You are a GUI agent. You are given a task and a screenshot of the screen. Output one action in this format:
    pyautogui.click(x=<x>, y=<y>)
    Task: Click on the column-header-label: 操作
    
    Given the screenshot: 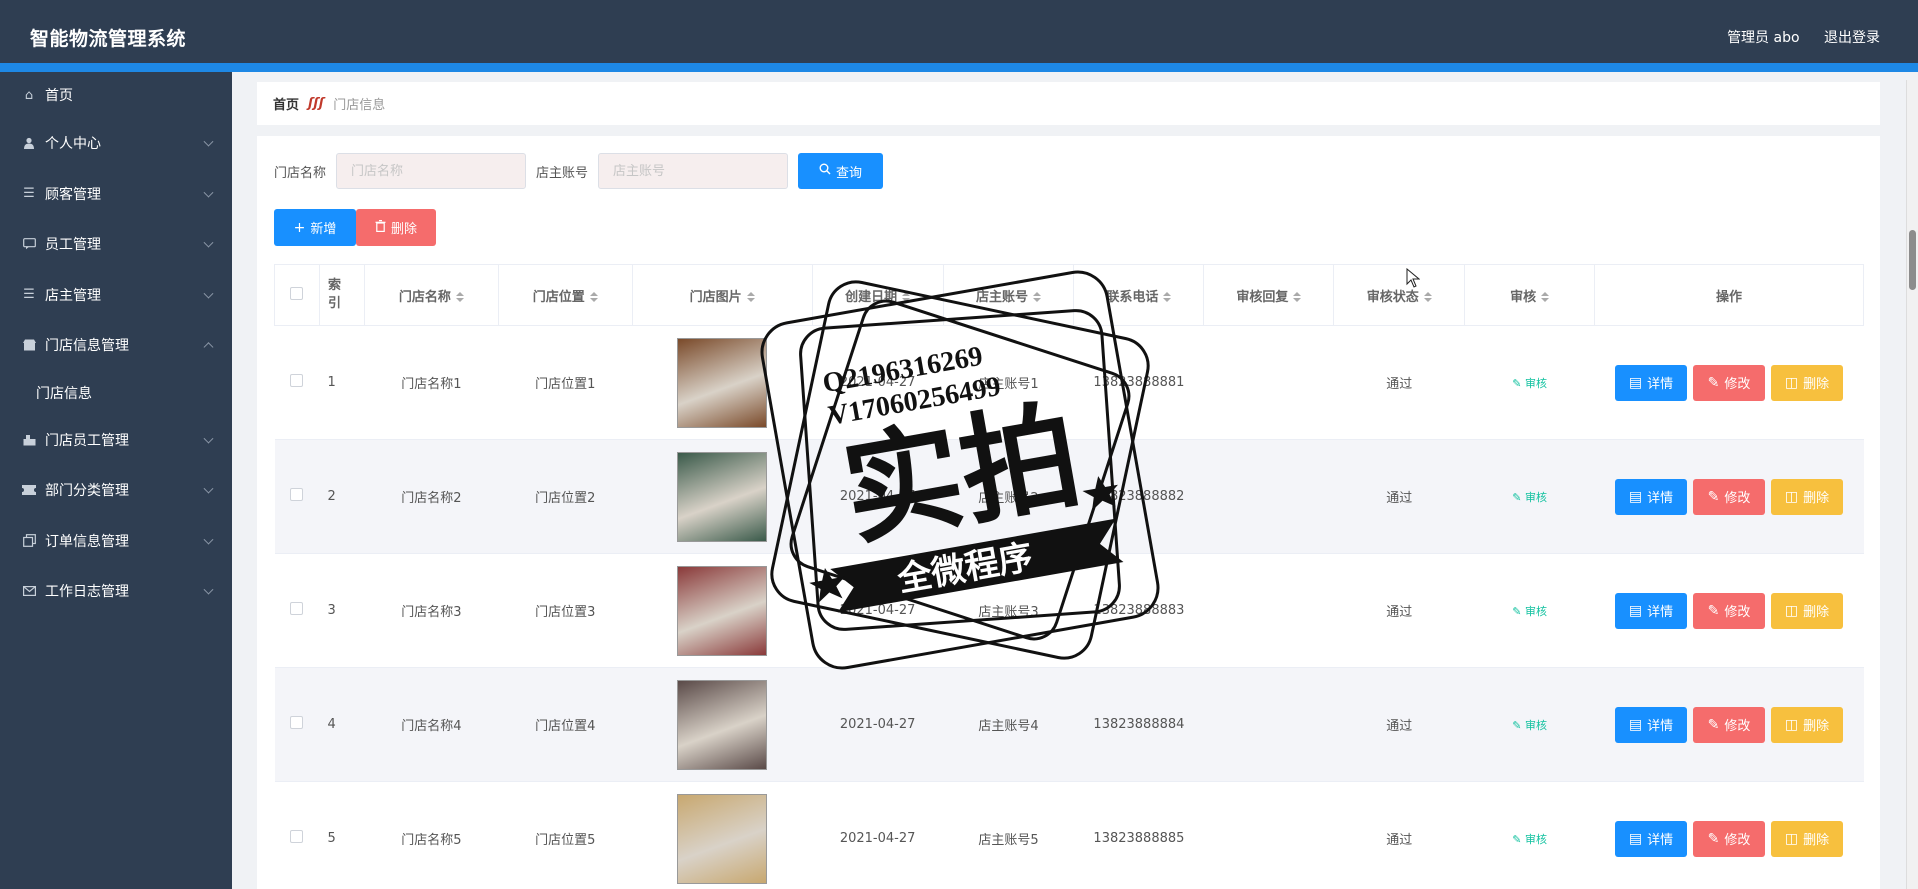 What is the action you would take?
    pyautogui.click(x=1729, y=297)
    